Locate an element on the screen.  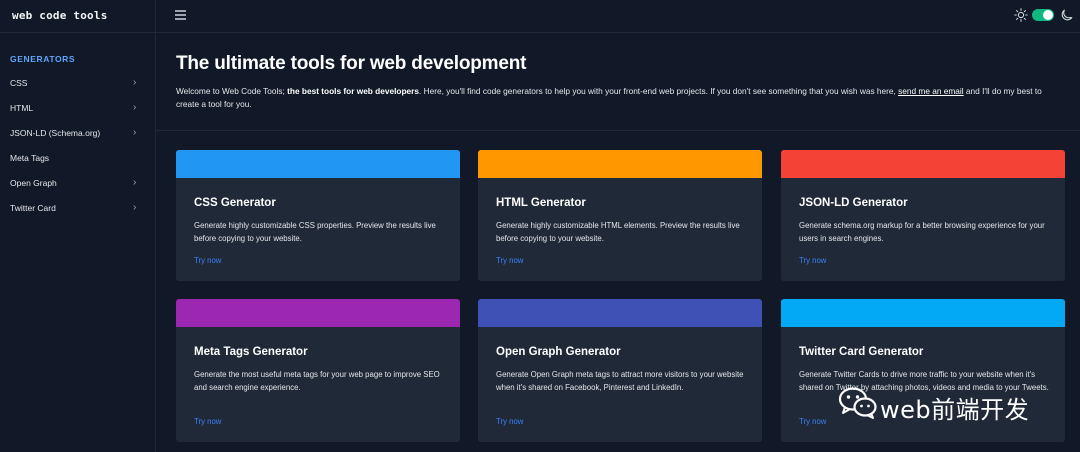
sidebar-item-twitter-card: Twitter Card › is located at coordinates (77, 209).